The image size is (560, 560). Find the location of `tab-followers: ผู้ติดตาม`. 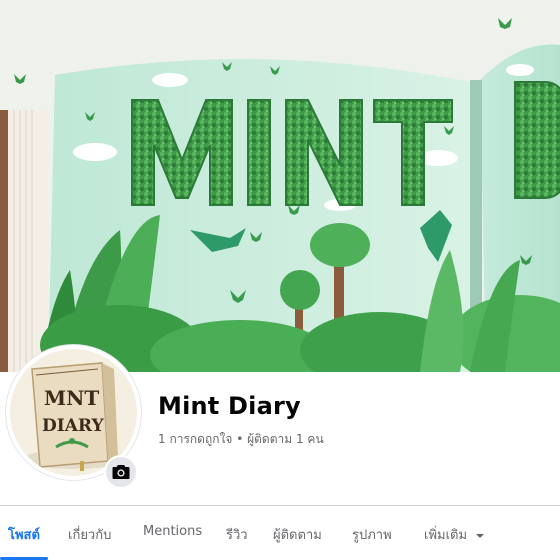

tab-followers: ผู้ติดตาม is located at coordinates (297, 534).